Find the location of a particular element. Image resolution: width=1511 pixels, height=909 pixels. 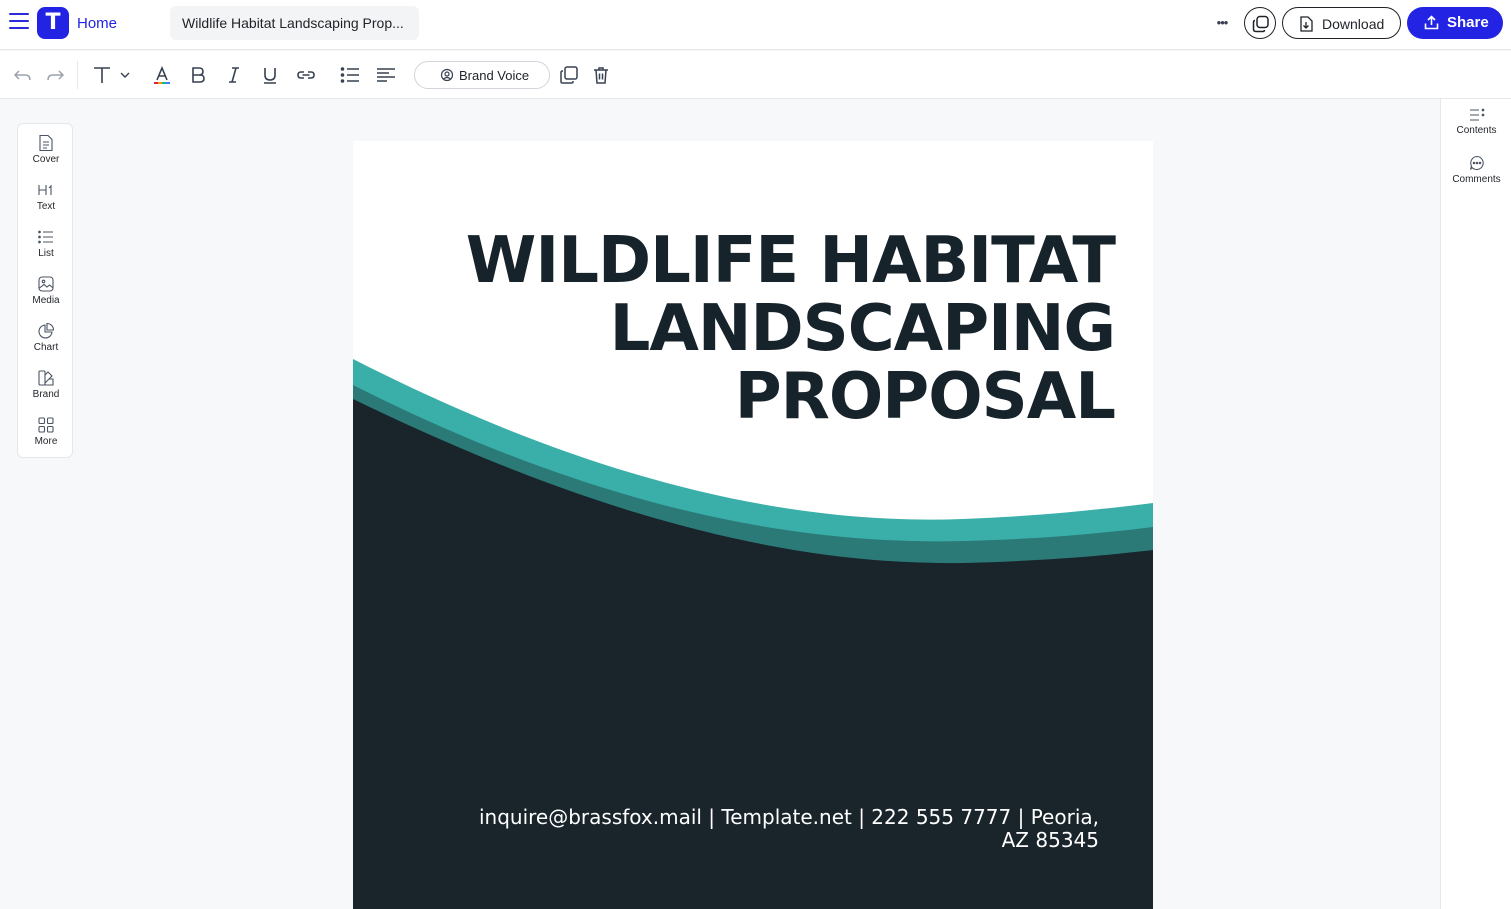

sidebar-item-list: List is located at coordinates (46, 250).